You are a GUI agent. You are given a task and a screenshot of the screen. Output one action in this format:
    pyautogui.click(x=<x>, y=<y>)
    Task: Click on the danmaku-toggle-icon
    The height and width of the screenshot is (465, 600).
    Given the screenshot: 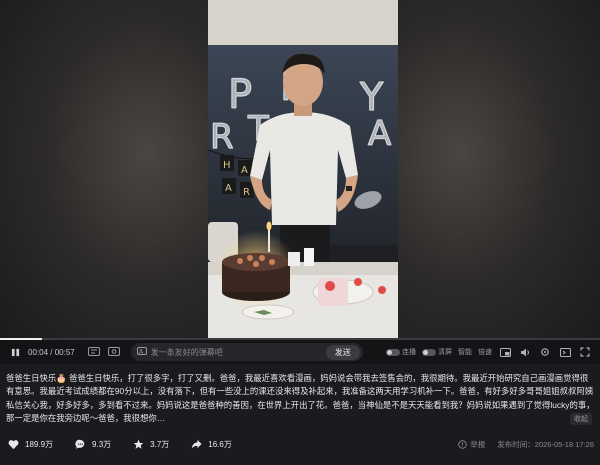 What is the action you would take?
    pyautogui.click(x=94, y=352)
    